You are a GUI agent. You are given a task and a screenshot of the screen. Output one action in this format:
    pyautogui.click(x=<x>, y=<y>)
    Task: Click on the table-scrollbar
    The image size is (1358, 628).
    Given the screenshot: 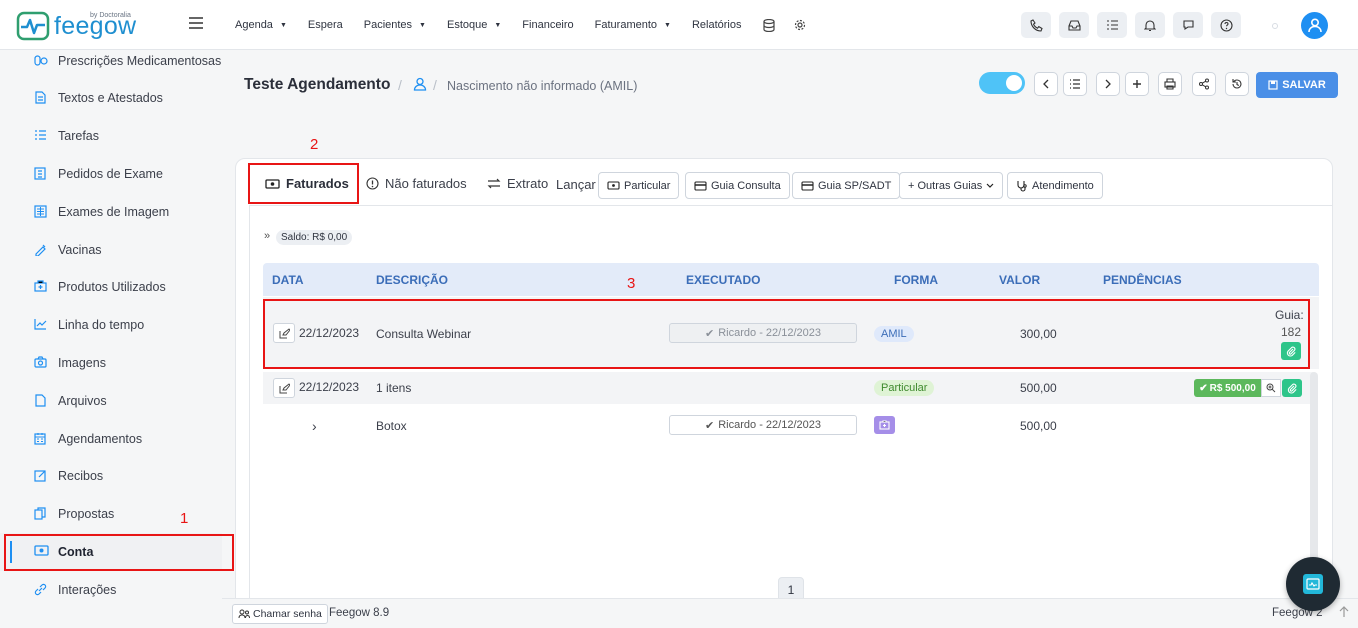 What is the action you would take?
    pyautogui.click(x=1314, y=477)
    